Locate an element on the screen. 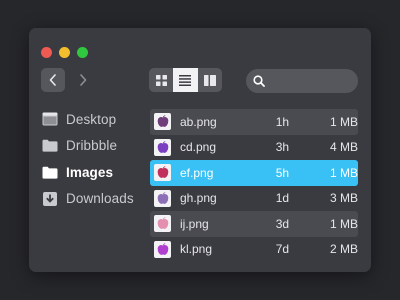 The width and height of the screenshot is (400, 300). sidebar: Desktop Dribbble Images Downloads is located at coordinates (91, 159).